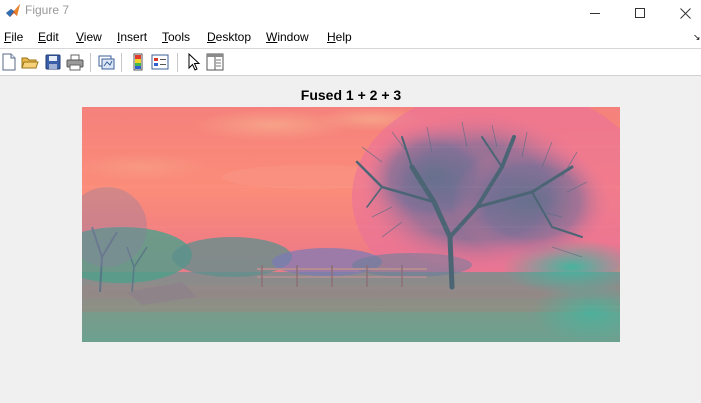 Image resolution: width=701 pixels, height=403 pixels. I want to click on menu-tools: Tools, so click(176, 37).